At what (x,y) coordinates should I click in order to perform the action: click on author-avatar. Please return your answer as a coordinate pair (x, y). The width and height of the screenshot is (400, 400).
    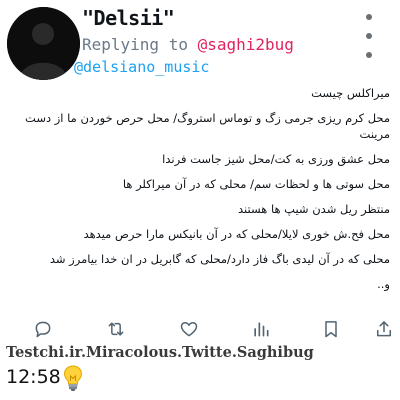
    Looking at the image, I should click on (43, 43).